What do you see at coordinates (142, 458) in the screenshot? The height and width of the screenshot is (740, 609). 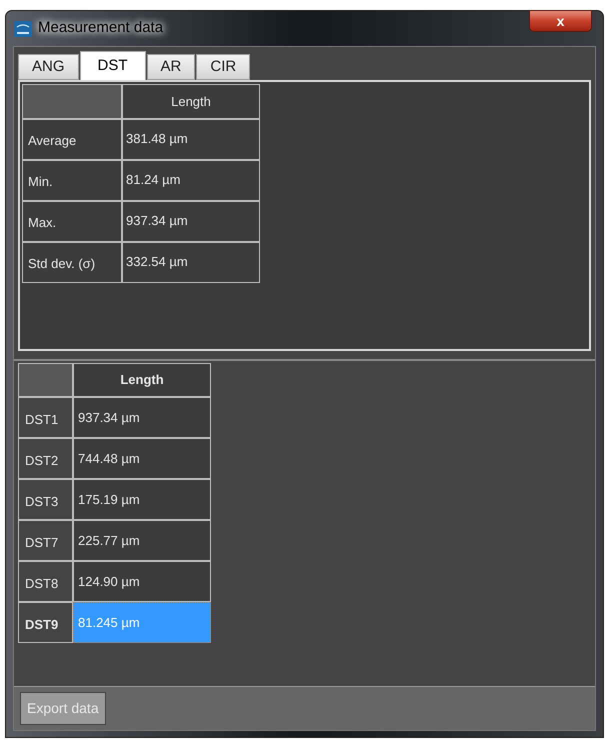 I see `table-cell: 744.48 µm` at bounding box center [142, 458].